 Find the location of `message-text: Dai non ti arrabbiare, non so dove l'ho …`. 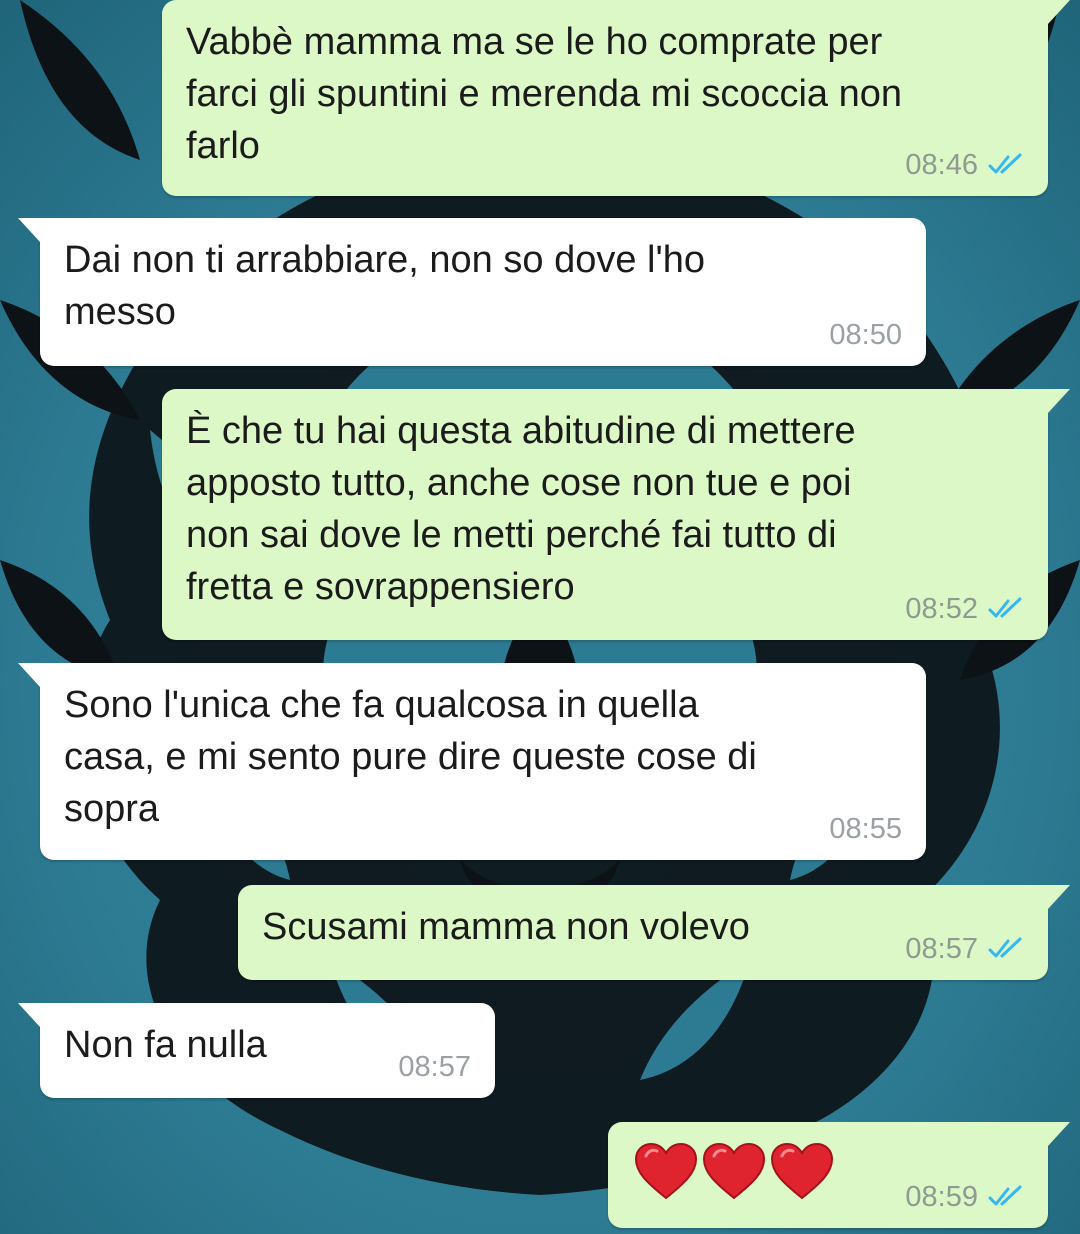

message-text: Dai non ti arrabbiare, non so dove l'ho … is located at coordinates (384, 286).